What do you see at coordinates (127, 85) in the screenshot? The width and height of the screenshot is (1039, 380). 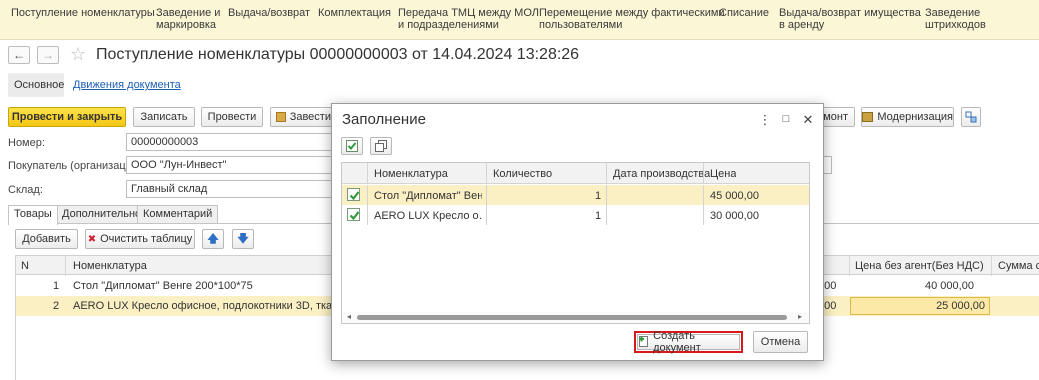 I see `tab-document-movements: Движения документа` at bounding box center [127, 85].